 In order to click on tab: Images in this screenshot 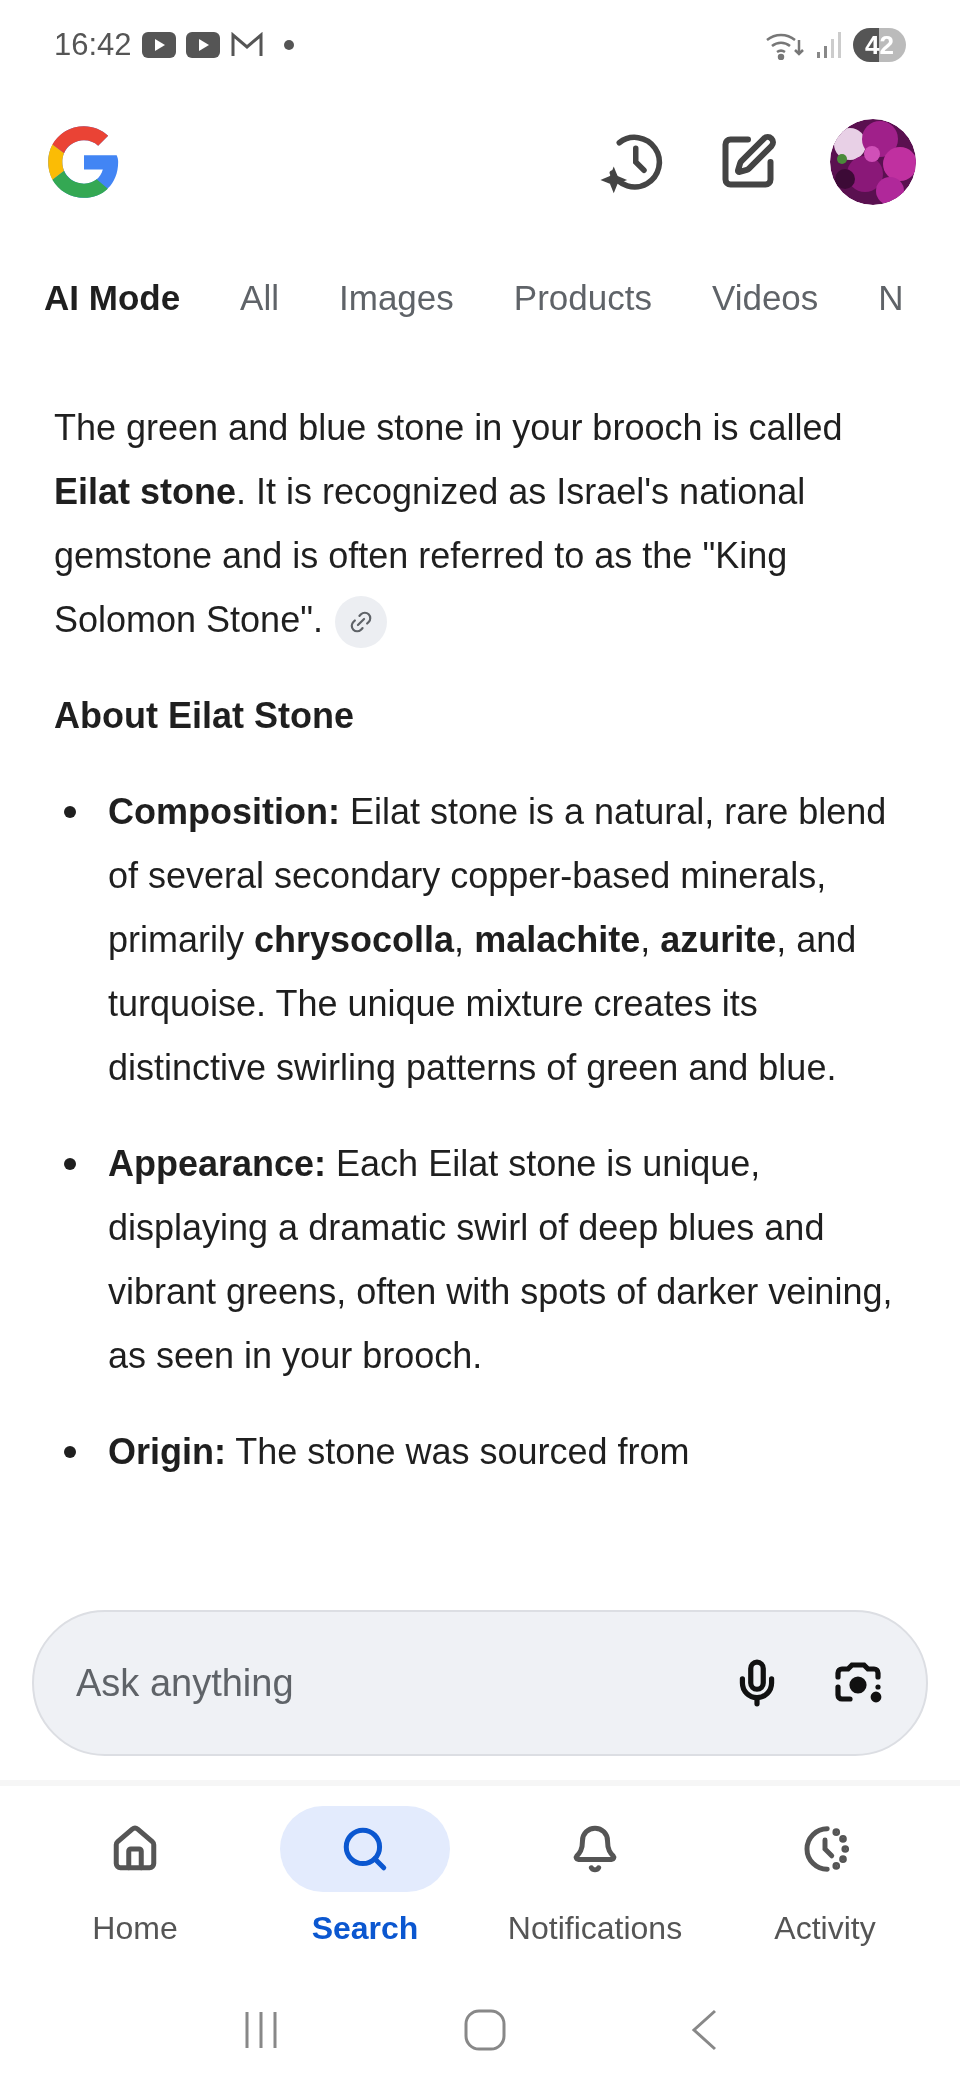, I will do `click(396, 298)`.